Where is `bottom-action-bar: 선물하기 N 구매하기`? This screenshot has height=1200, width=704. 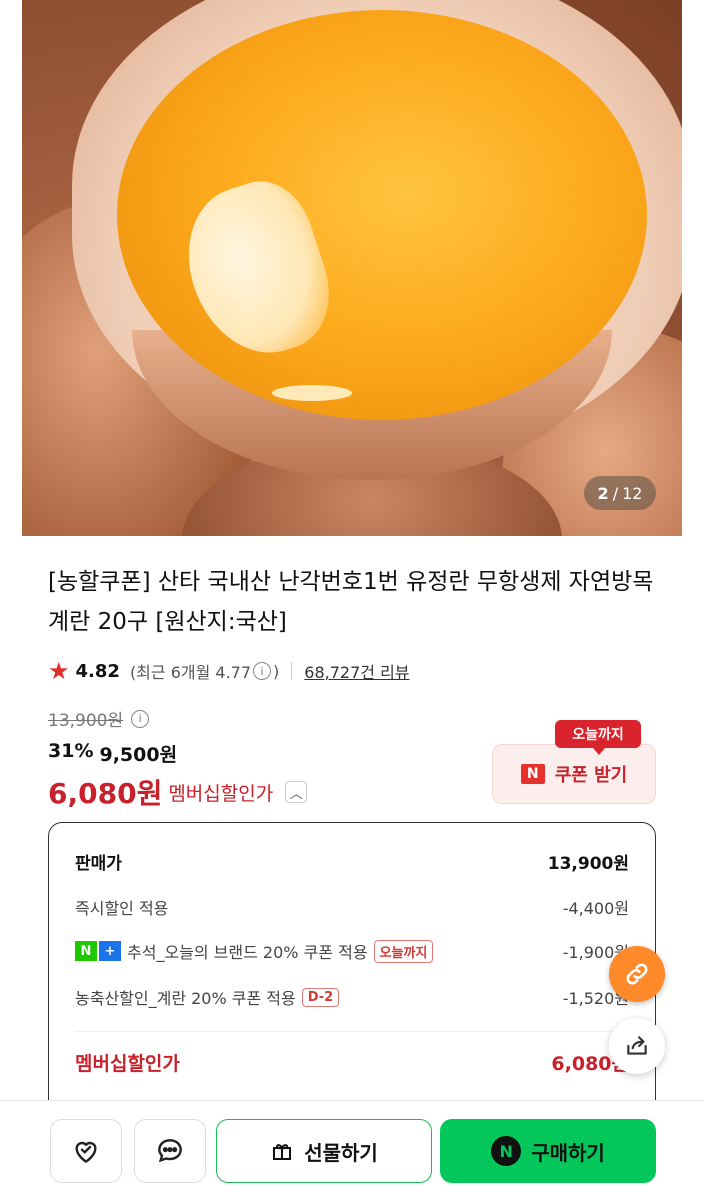 bottom-action-bar: 선물하기 N 구매하기 is located at coordinates (352, 1150).